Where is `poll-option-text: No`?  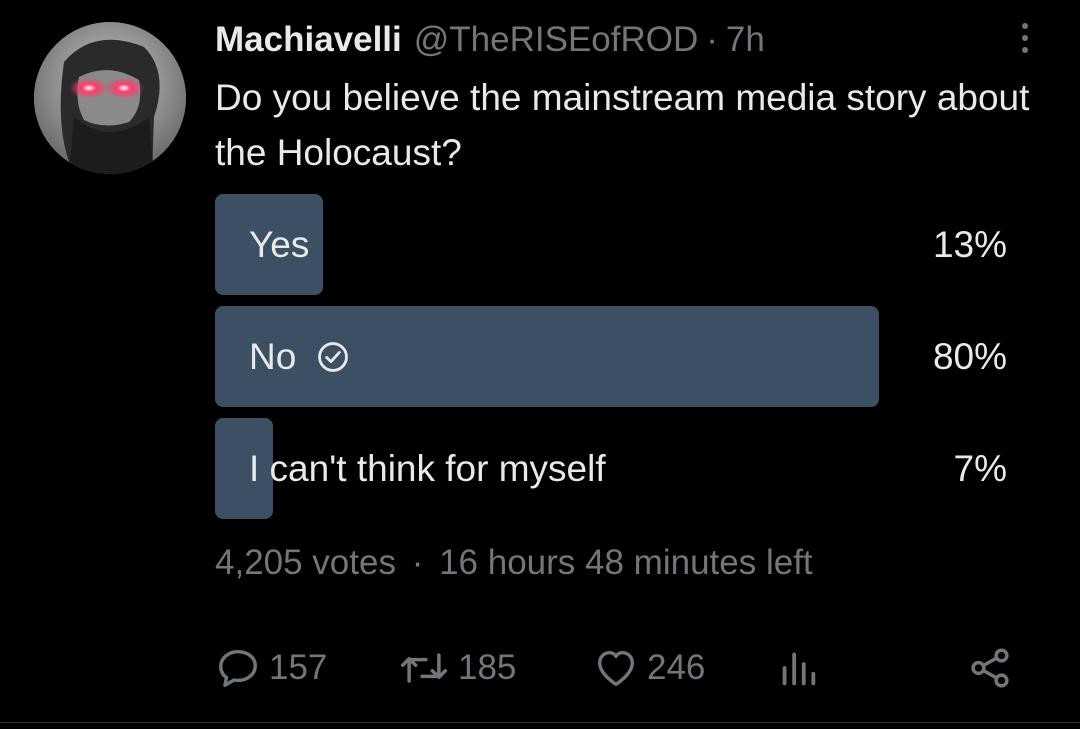 poll-option-text: No is located at coordinates (273, 356).